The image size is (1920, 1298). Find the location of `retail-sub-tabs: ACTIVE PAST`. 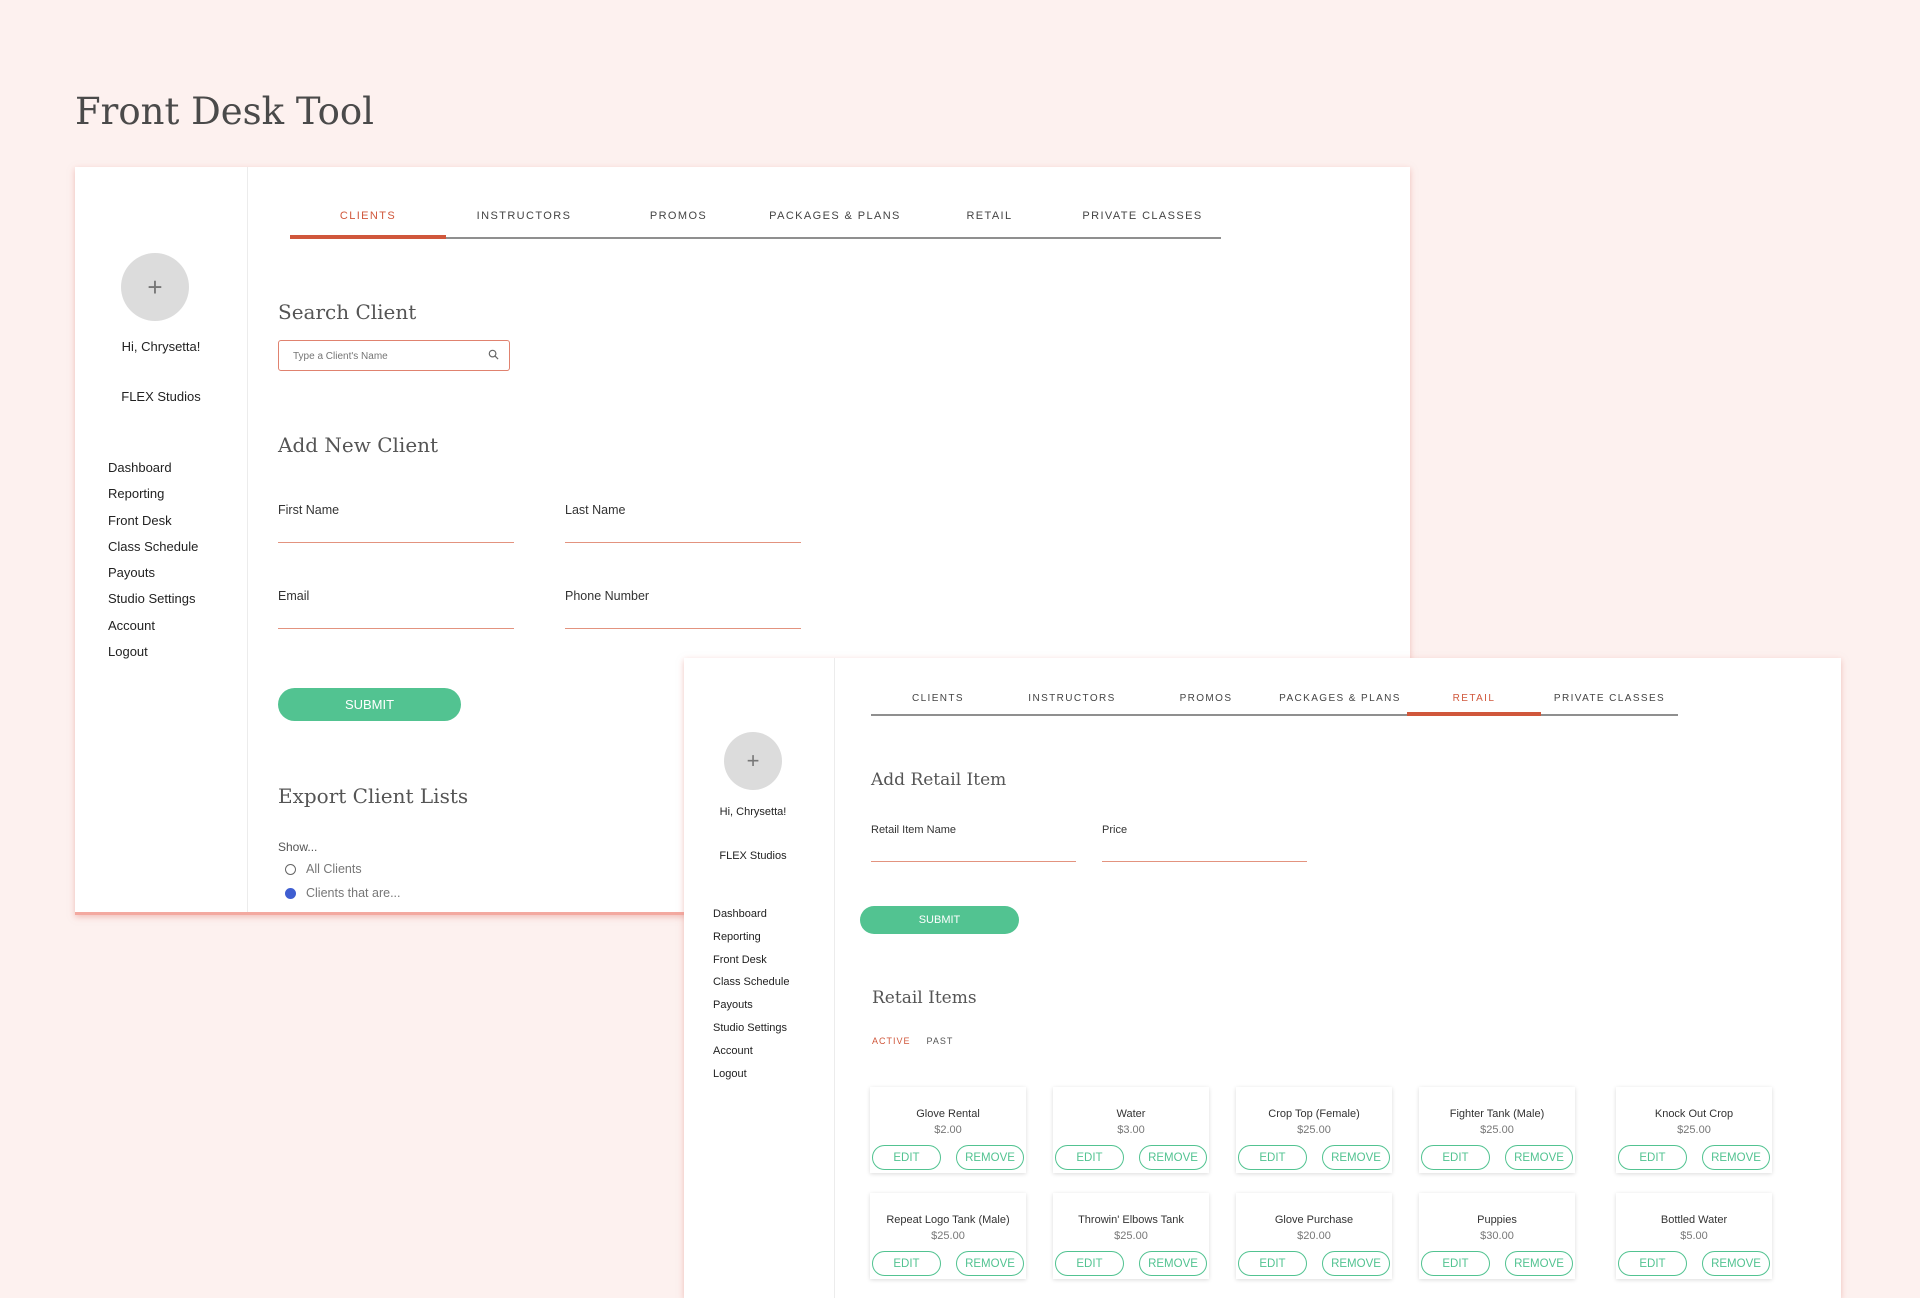

retail-sub-tabs: ACTIVE PAST is located at coordinates (912, 1041).